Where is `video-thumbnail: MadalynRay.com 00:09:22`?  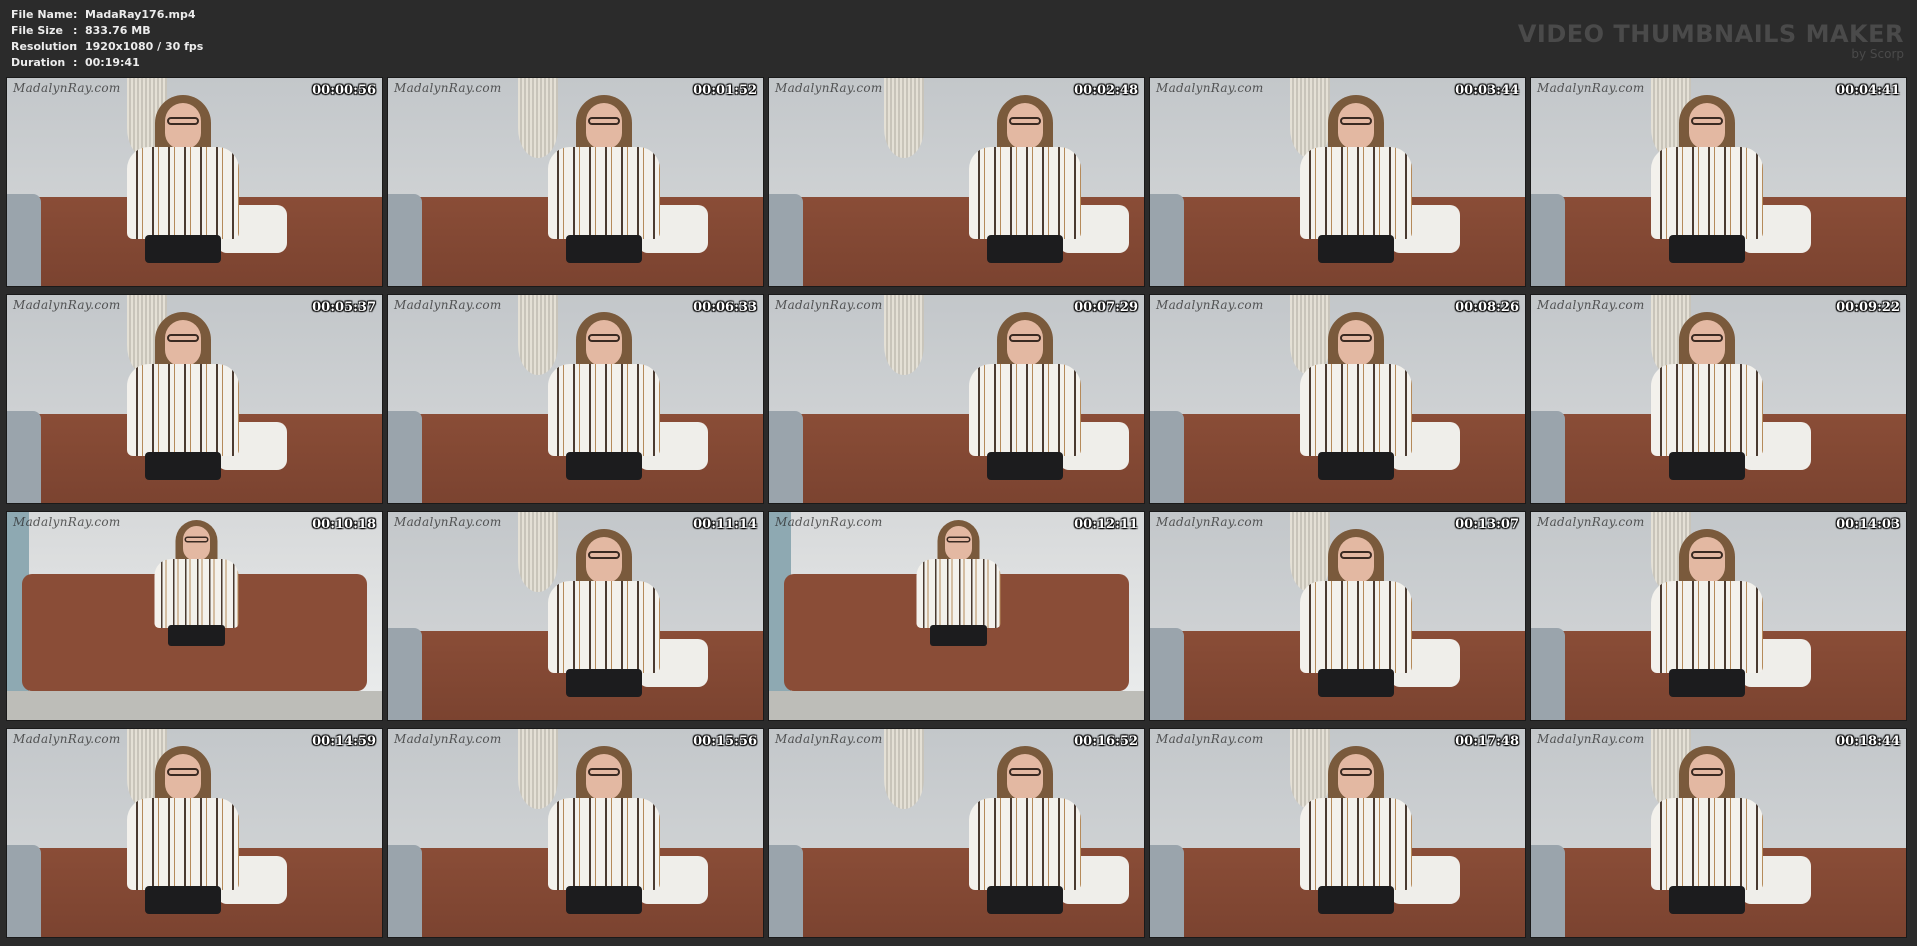 video-thumbnail: MadalynRay.com 00:09:22 is located at coordinates (1718, 399).